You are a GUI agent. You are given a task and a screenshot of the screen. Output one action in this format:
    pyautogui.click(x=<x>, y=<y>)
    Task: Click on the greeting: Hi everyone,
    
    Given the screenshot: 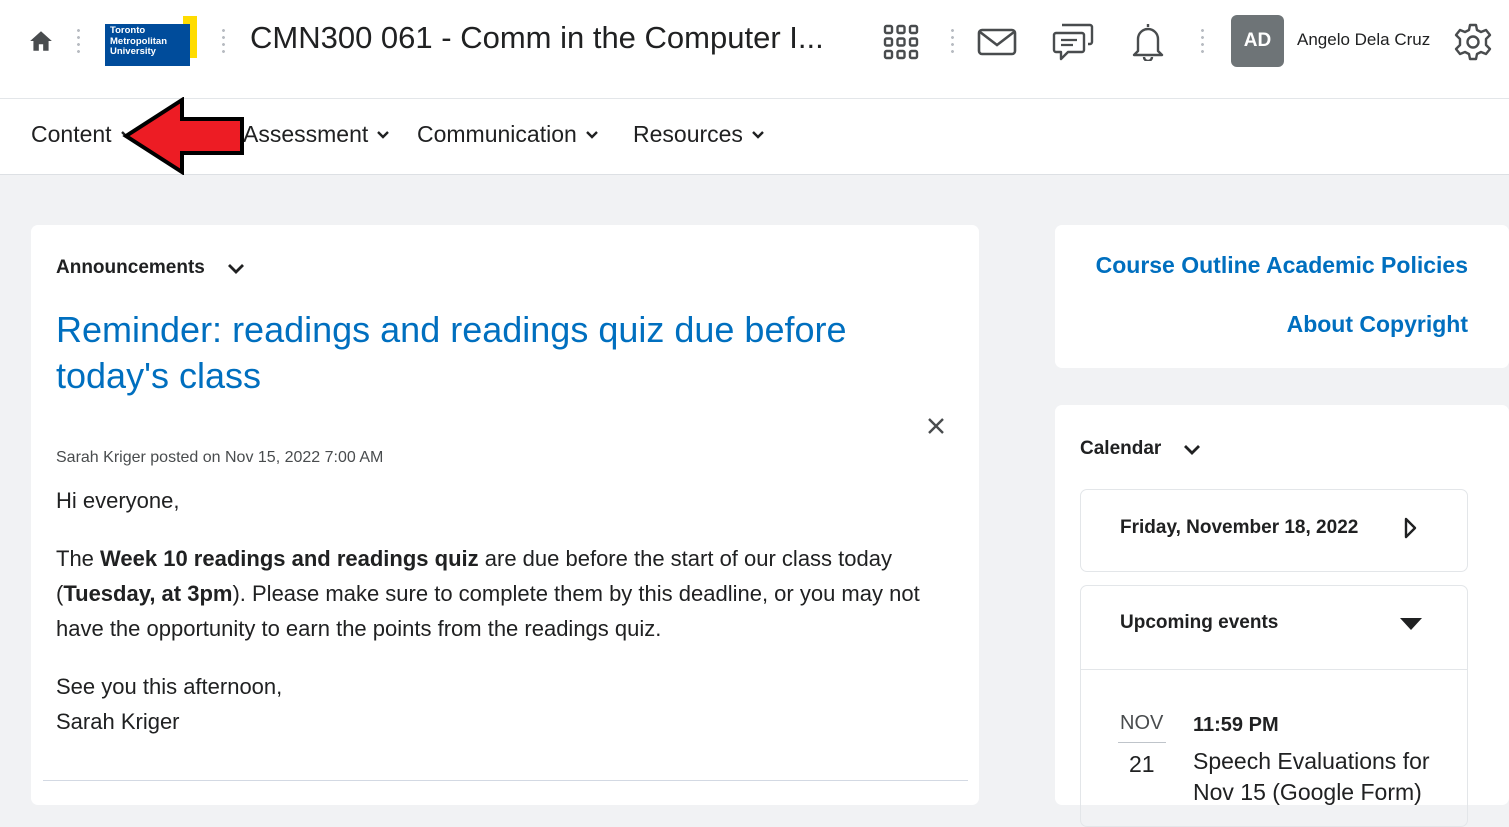 What is the action you would take?
    pyautogui.click(x=118, y=500)
    